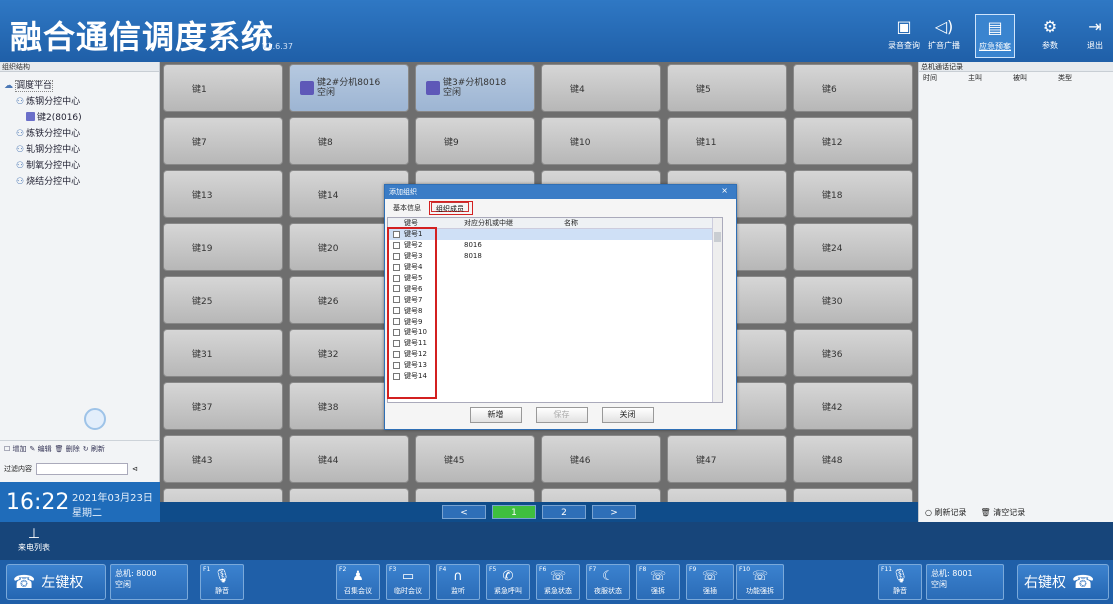  Describe the element at coordinates (223, 194) in the screenshot. I see `key-button: 键13` at that location.